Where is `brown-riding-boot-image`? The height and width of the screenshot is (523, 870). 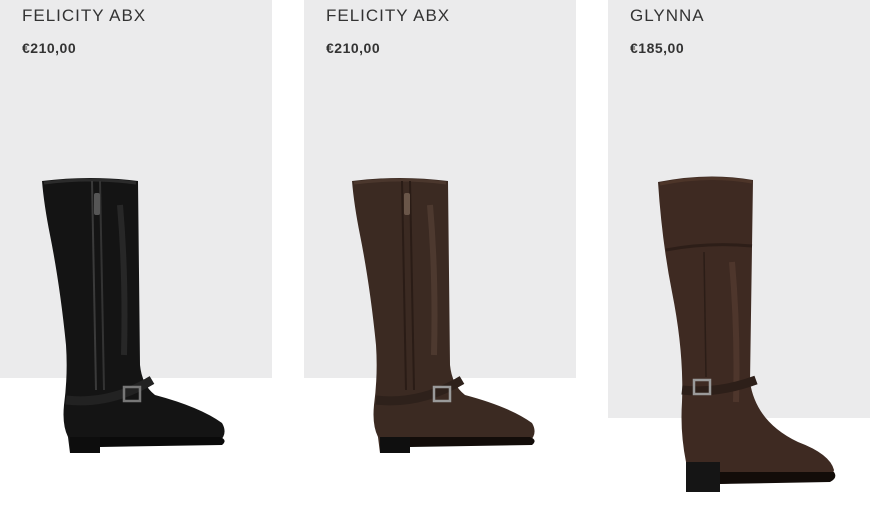
brown-riding-boot-image is located at coordinates (748, 332).